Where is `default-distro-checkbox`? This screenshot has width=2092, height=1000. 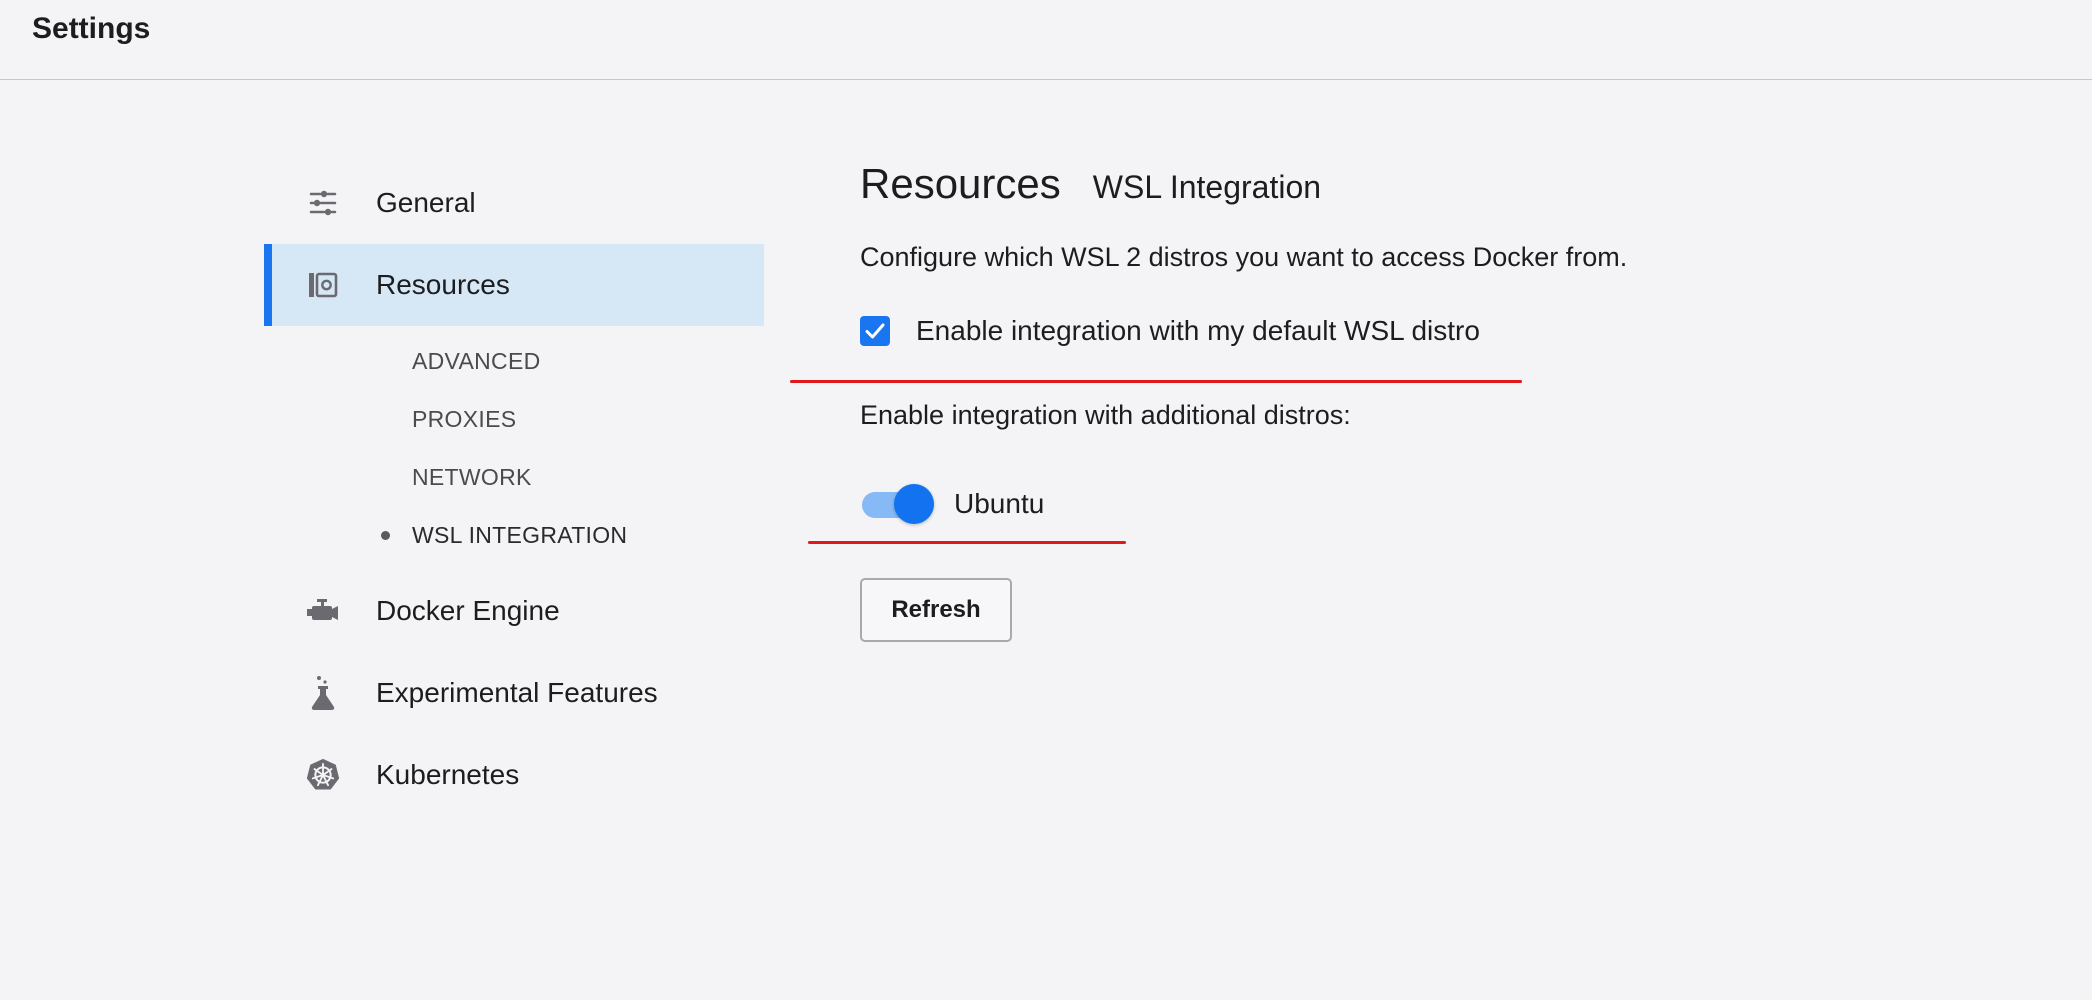 default-distro-checkbox is located at coordinates (875, 331).